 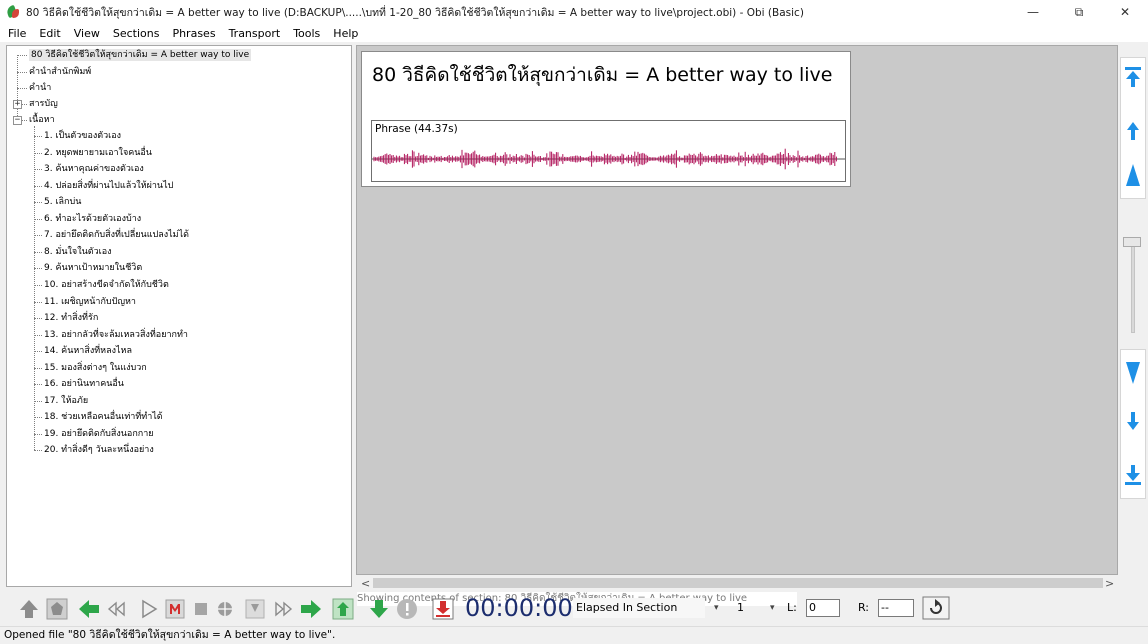 I want to click on play-icon, so click(x=149, y=609).